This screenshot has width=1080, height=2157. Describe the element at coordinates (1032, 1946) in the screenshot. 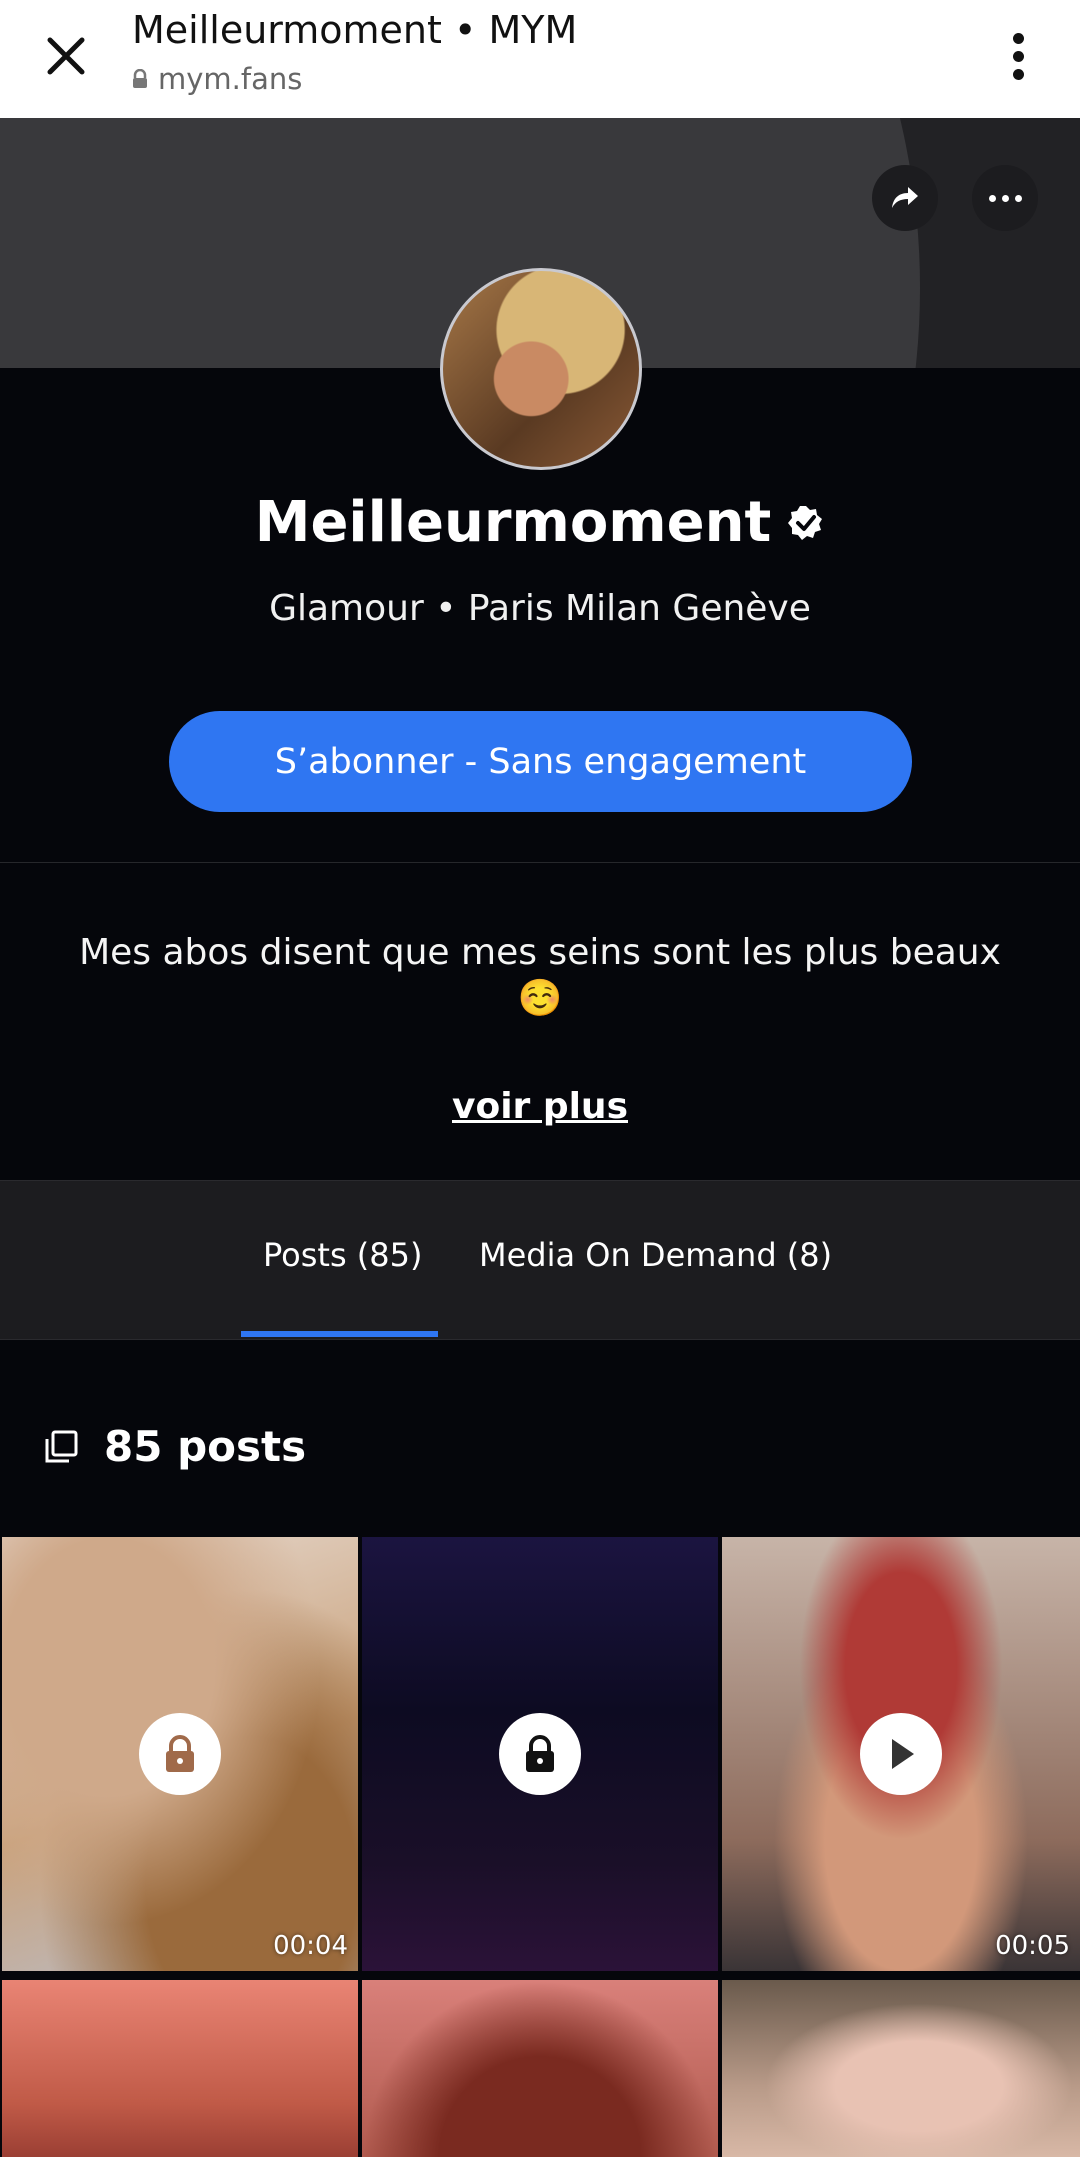

I see `video-duration: 00:05` at that location.